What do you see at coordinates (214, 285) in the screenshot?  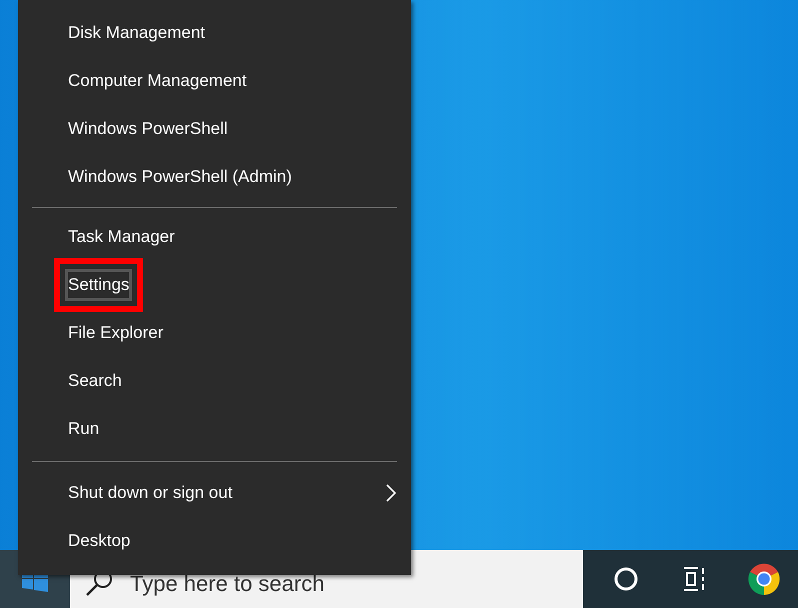 I see `menu-item: Settings` at bounding box center [214, 285].